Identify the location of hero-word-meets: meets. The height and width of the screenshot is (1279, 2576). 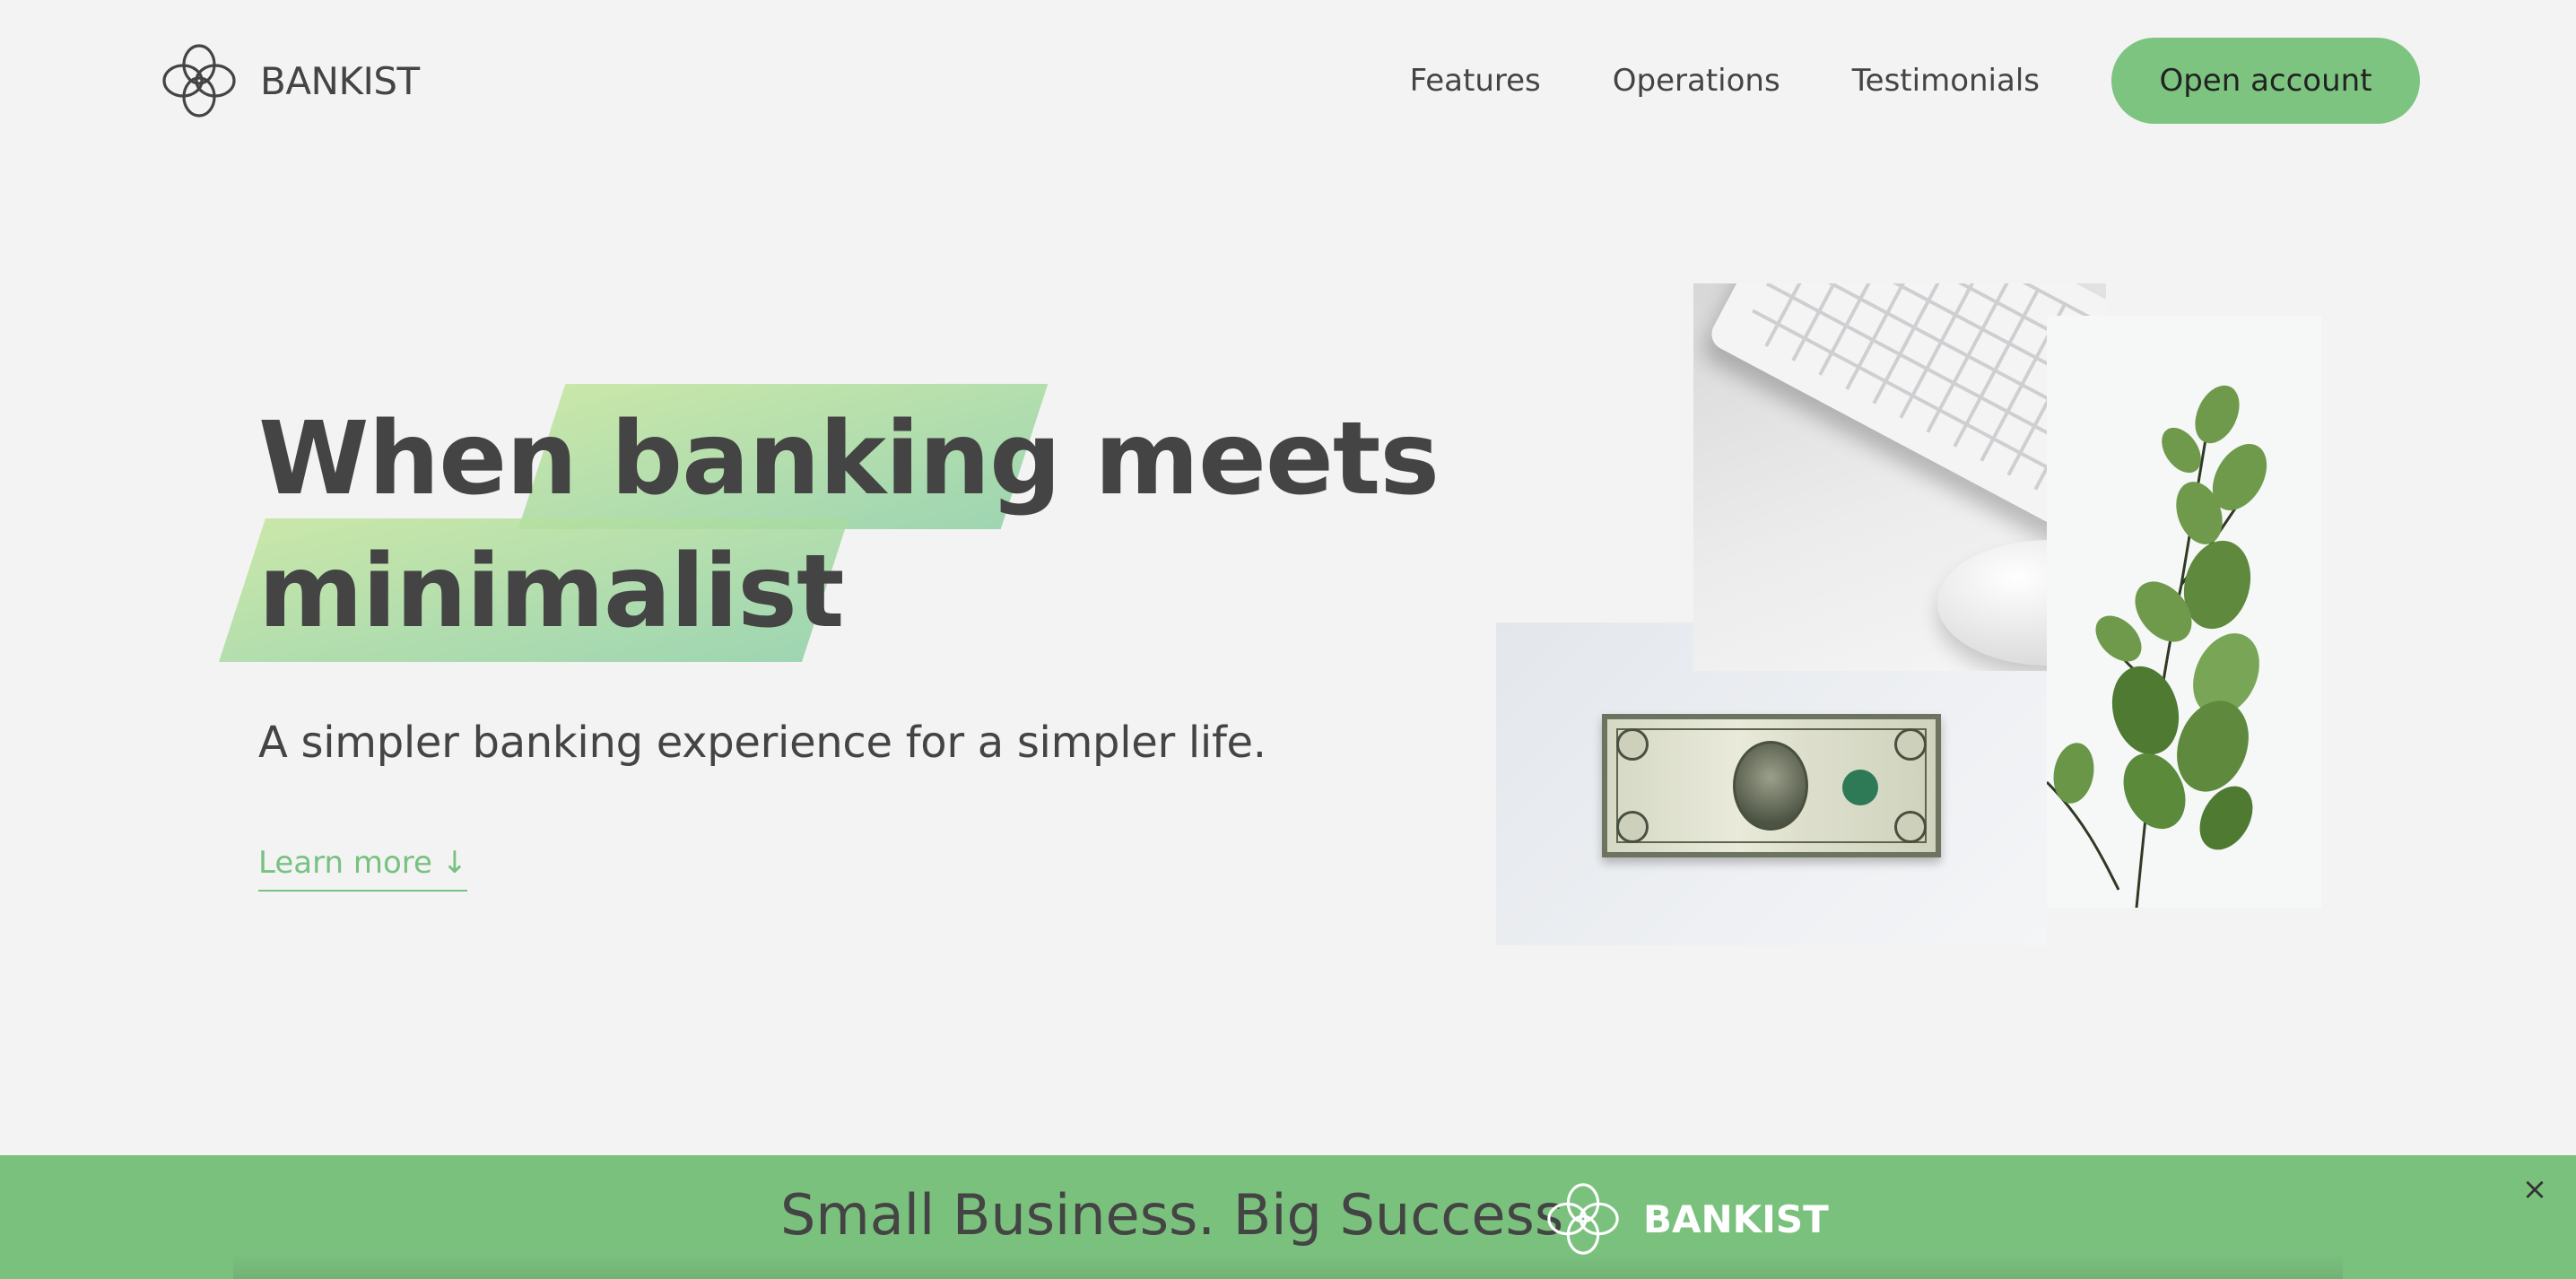
(1267, 459).